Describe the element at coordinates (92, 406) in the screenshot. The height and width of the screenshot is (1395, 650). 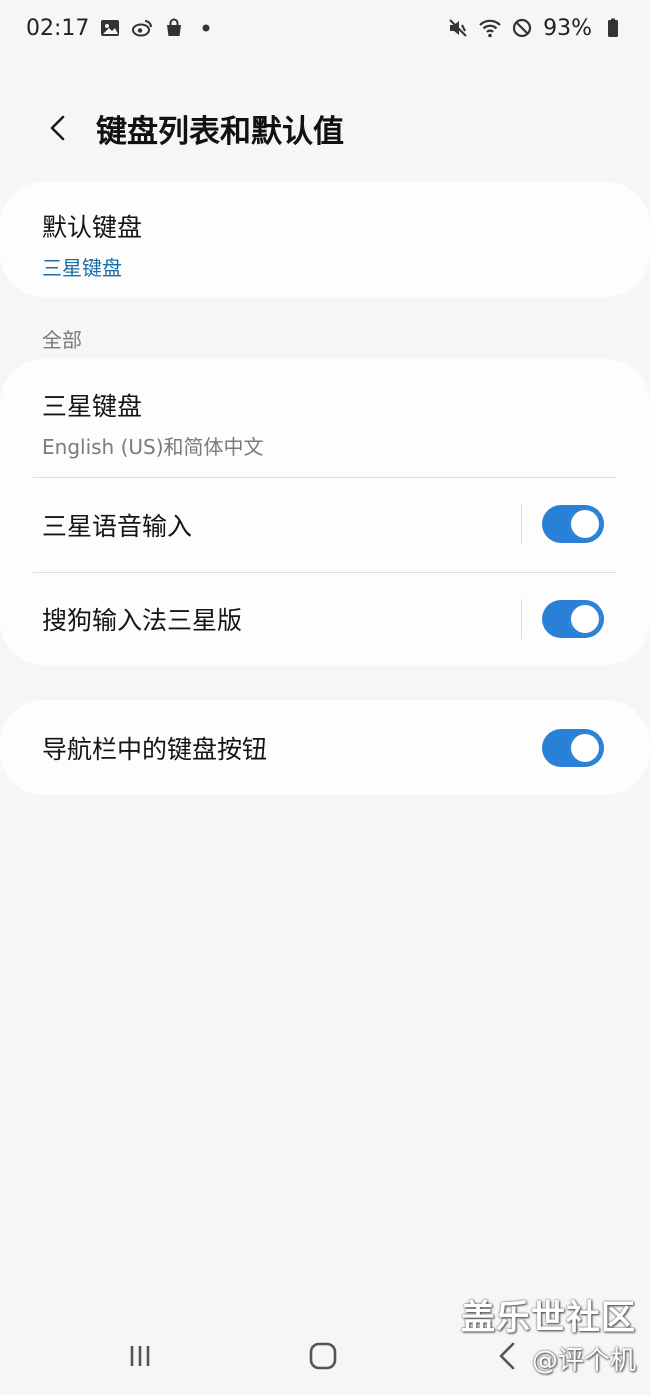
I see `keyboard-item-title: 三星键盘` at that location.